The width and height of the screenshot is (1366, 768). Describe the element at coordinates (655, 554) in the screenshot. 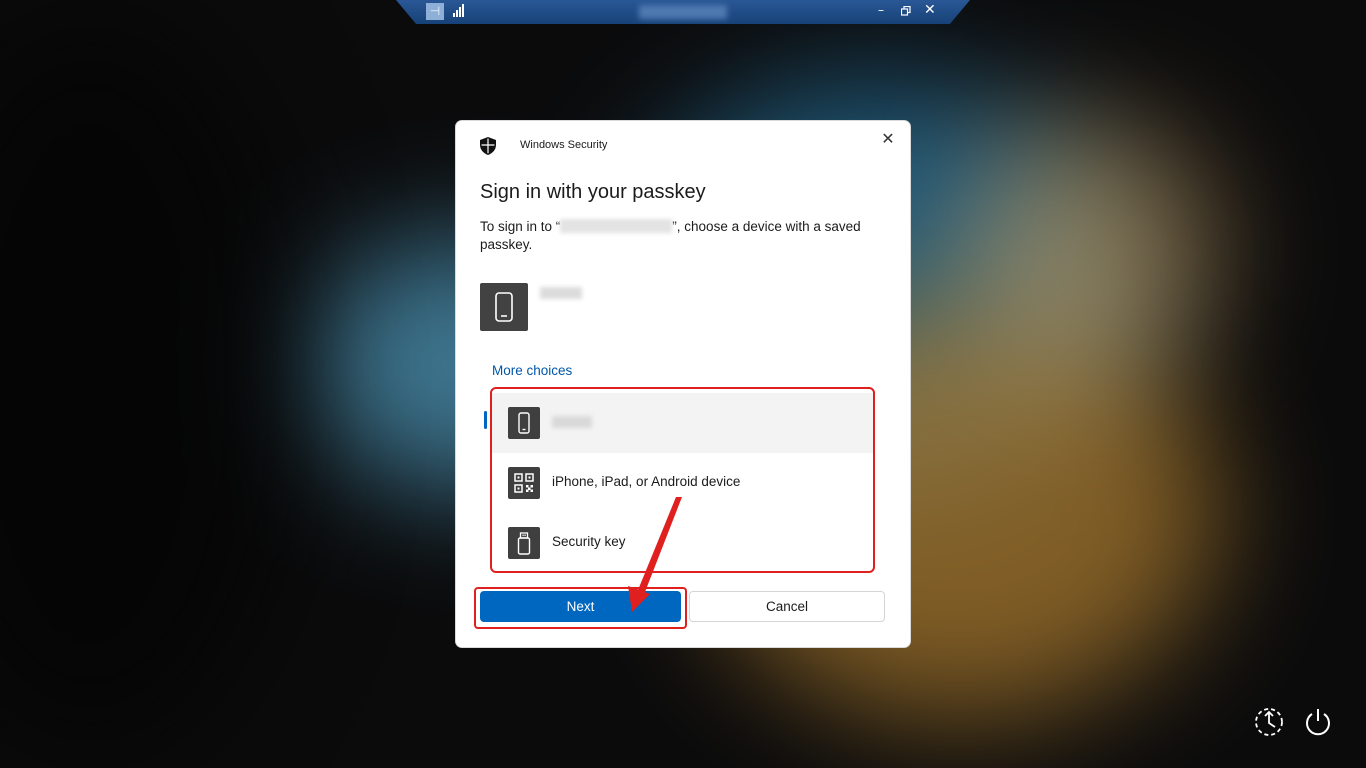

I see `annotation-arrow` at that location.